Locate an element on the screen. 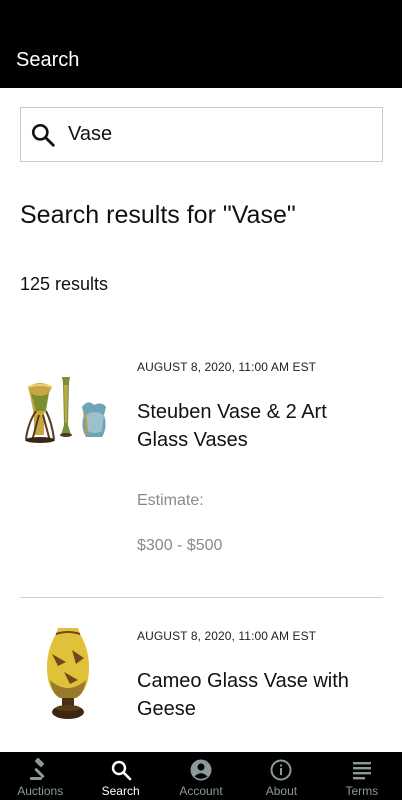 This screenshot has width=402, height=800. terms-icon is located at coordinates (361, 771).